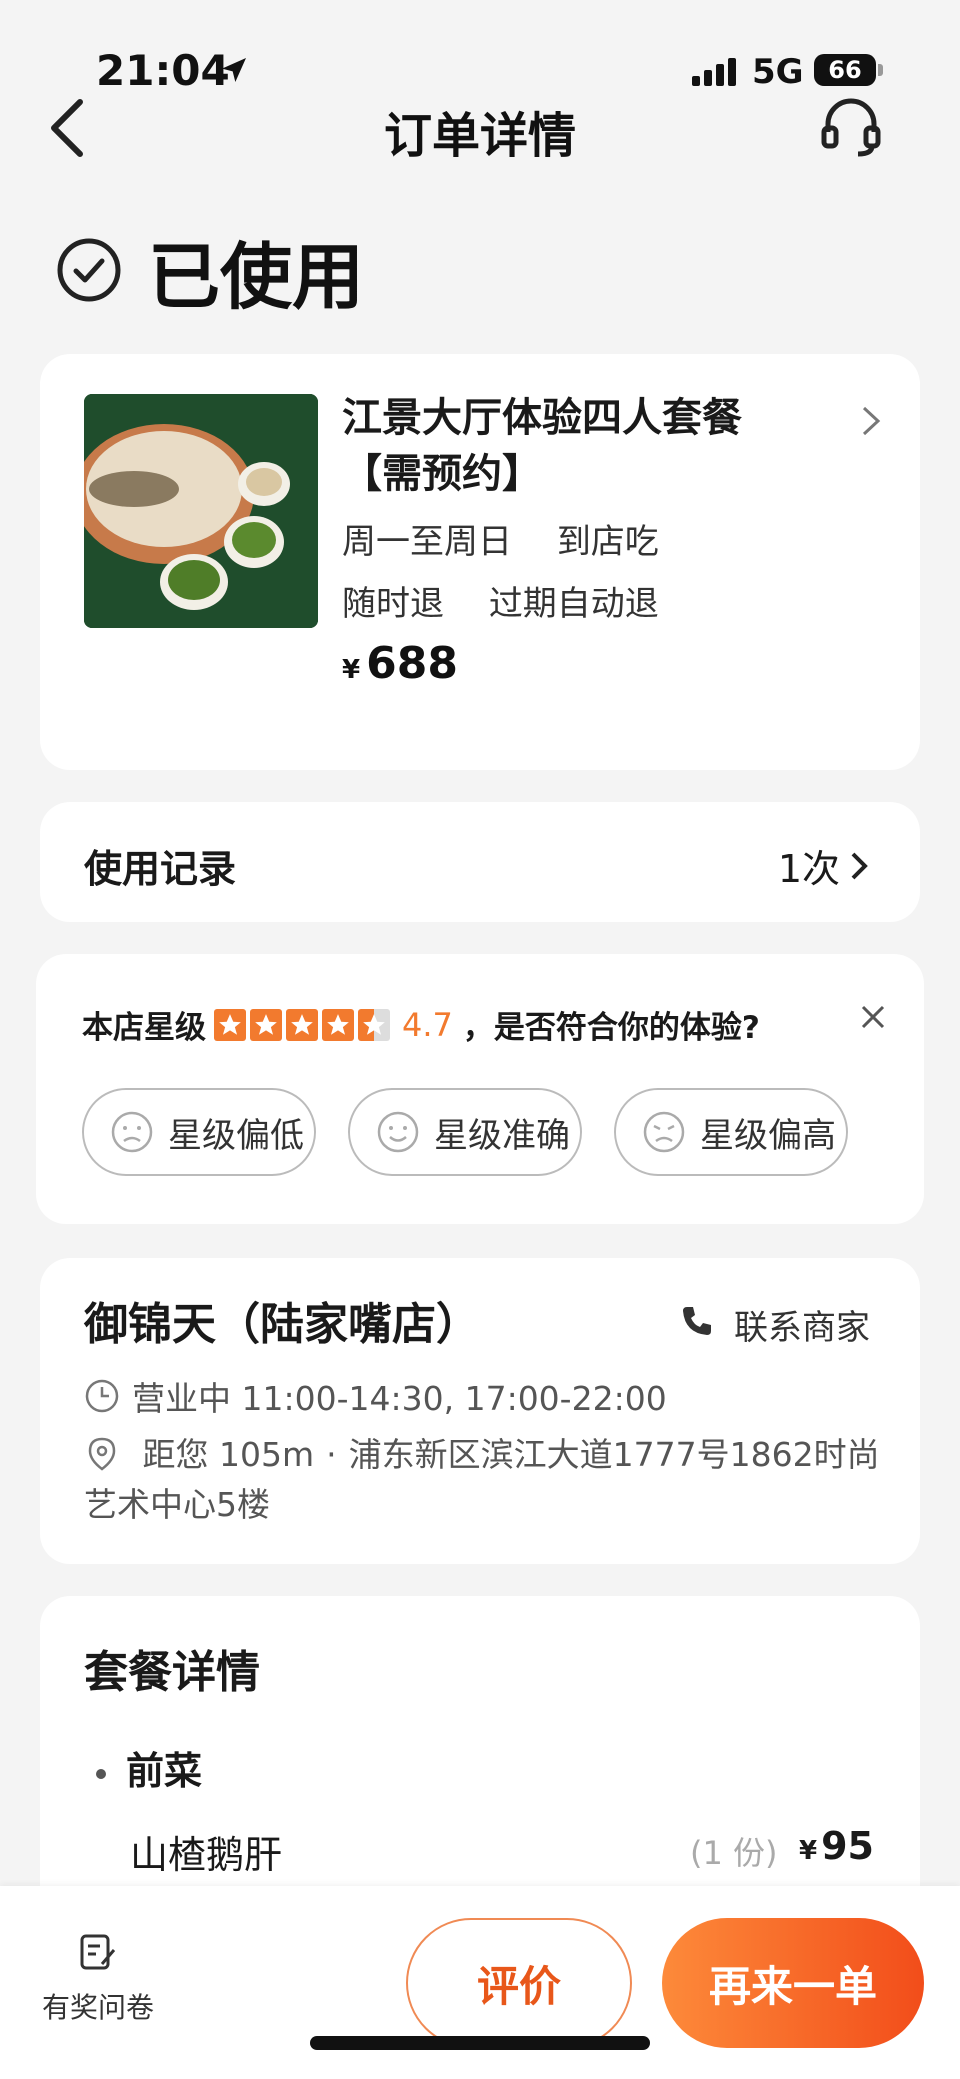 The width and height of the screenshot is (960, 2079). I want to click on rating-high-button: 星级偏高, so click(731, 1132).